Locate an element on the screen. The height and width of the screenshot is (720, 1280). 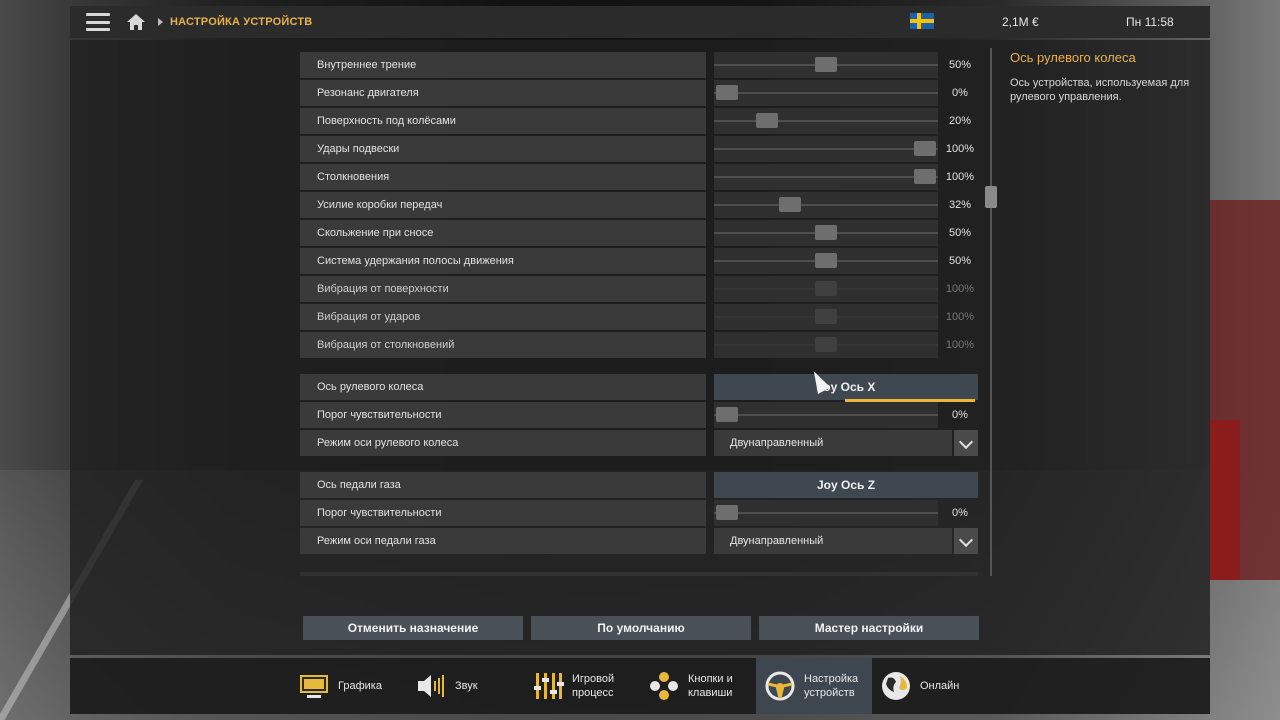
tab-graphics: Графика is located at coordinates (348, 686).